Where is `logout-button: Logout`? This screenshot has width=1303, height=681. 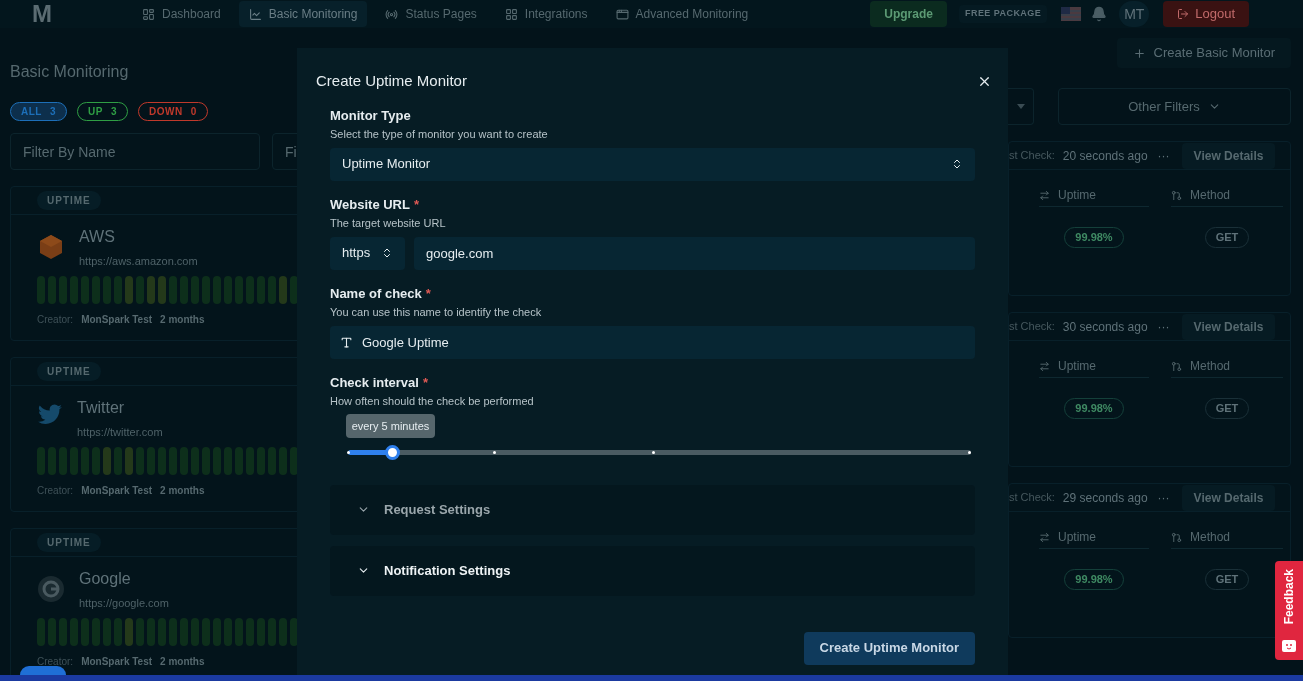
logout-button: Logout is located at coordinates (1206, 14).